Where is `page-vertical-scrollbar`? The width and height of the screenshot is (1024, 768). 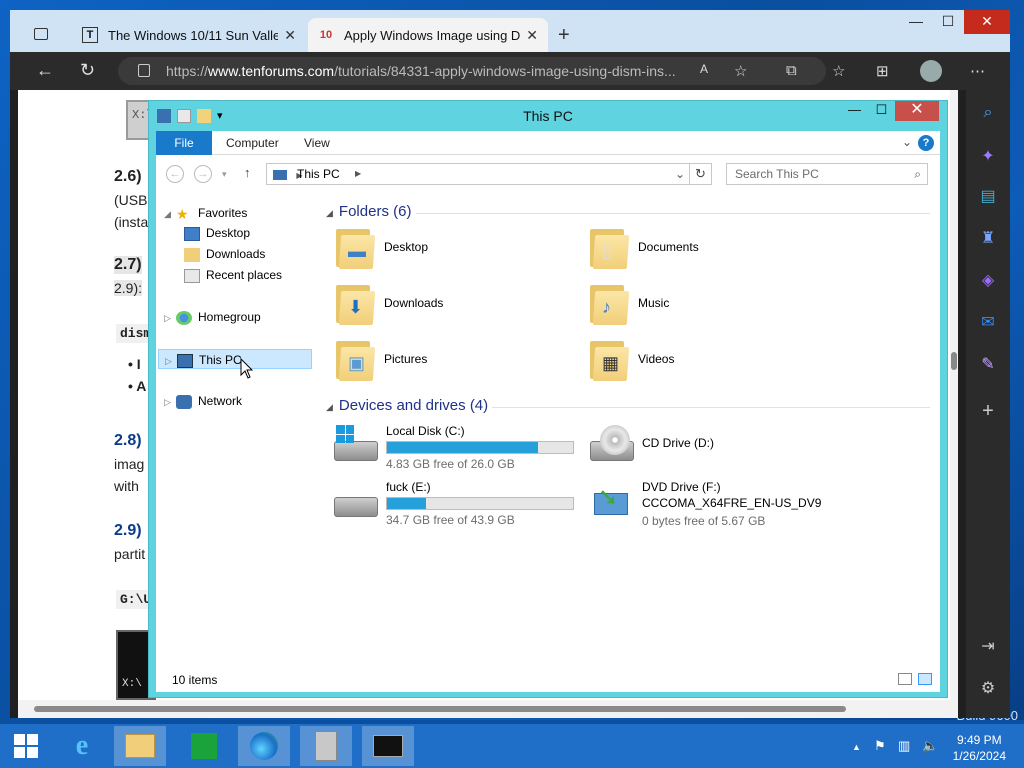 page-vertical-scrollbar is located at coordinates (954, 395).